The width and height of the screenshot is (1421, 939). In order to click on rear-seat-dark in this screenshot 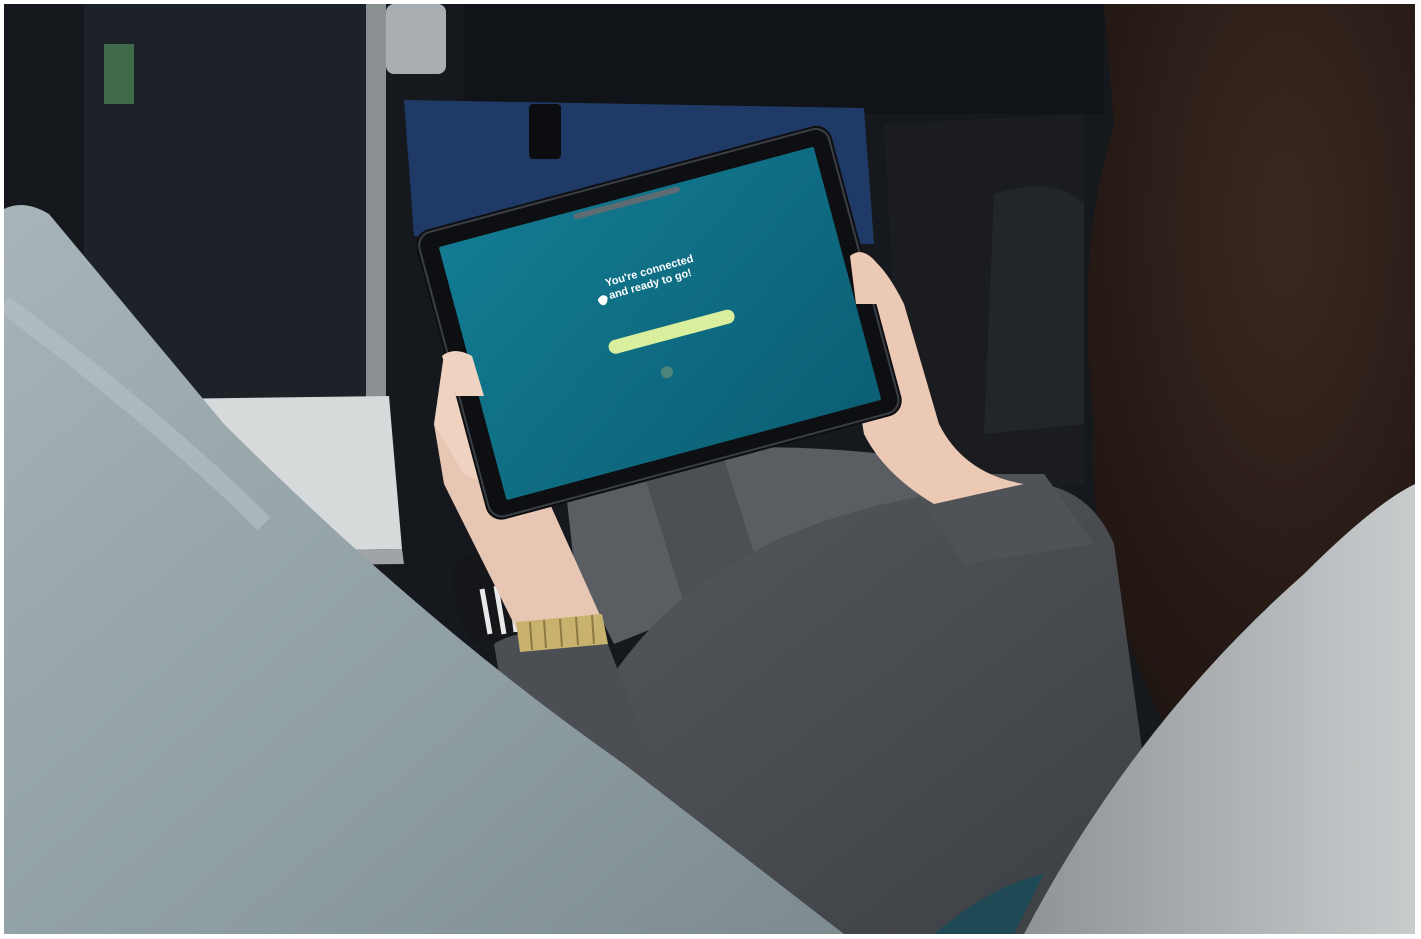, I will do `click(784, 59)`.